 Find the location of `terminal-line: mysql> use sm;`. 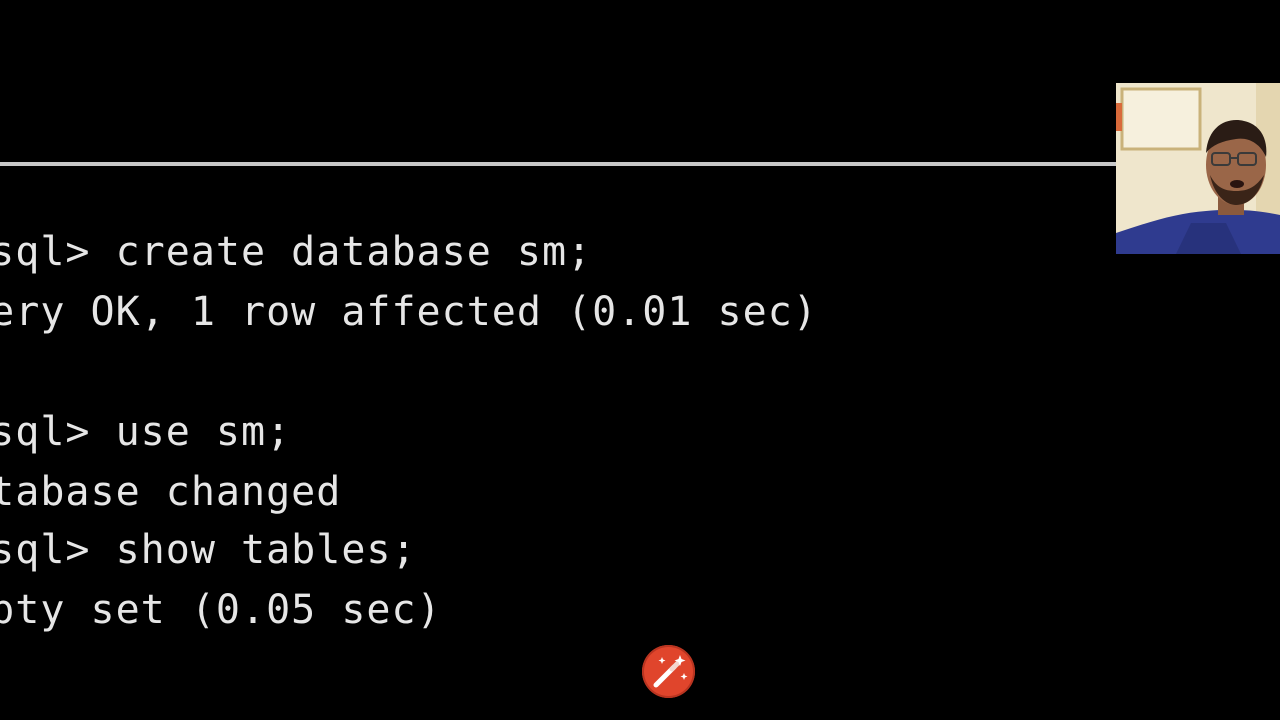

terminal-line: mysql> use sm; is located at coordinates (146, 432).